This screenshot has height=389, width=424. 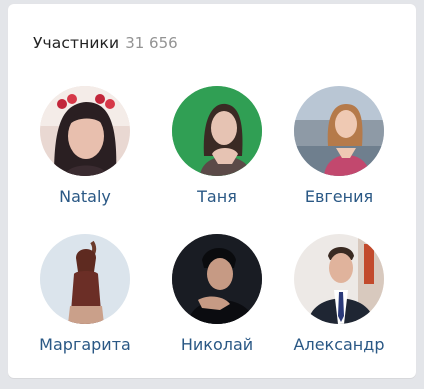 I want to click on member-name: Маргарита, so click(x=85, y=345).